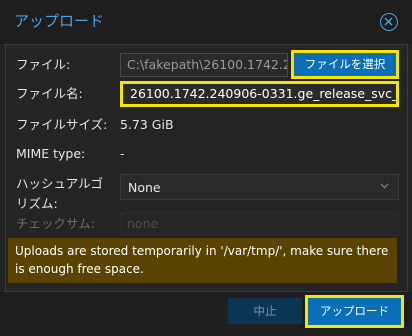 The width and height of the screenshot is (412, 336). I want to click on chevron-down-icon, so click(384, 186).